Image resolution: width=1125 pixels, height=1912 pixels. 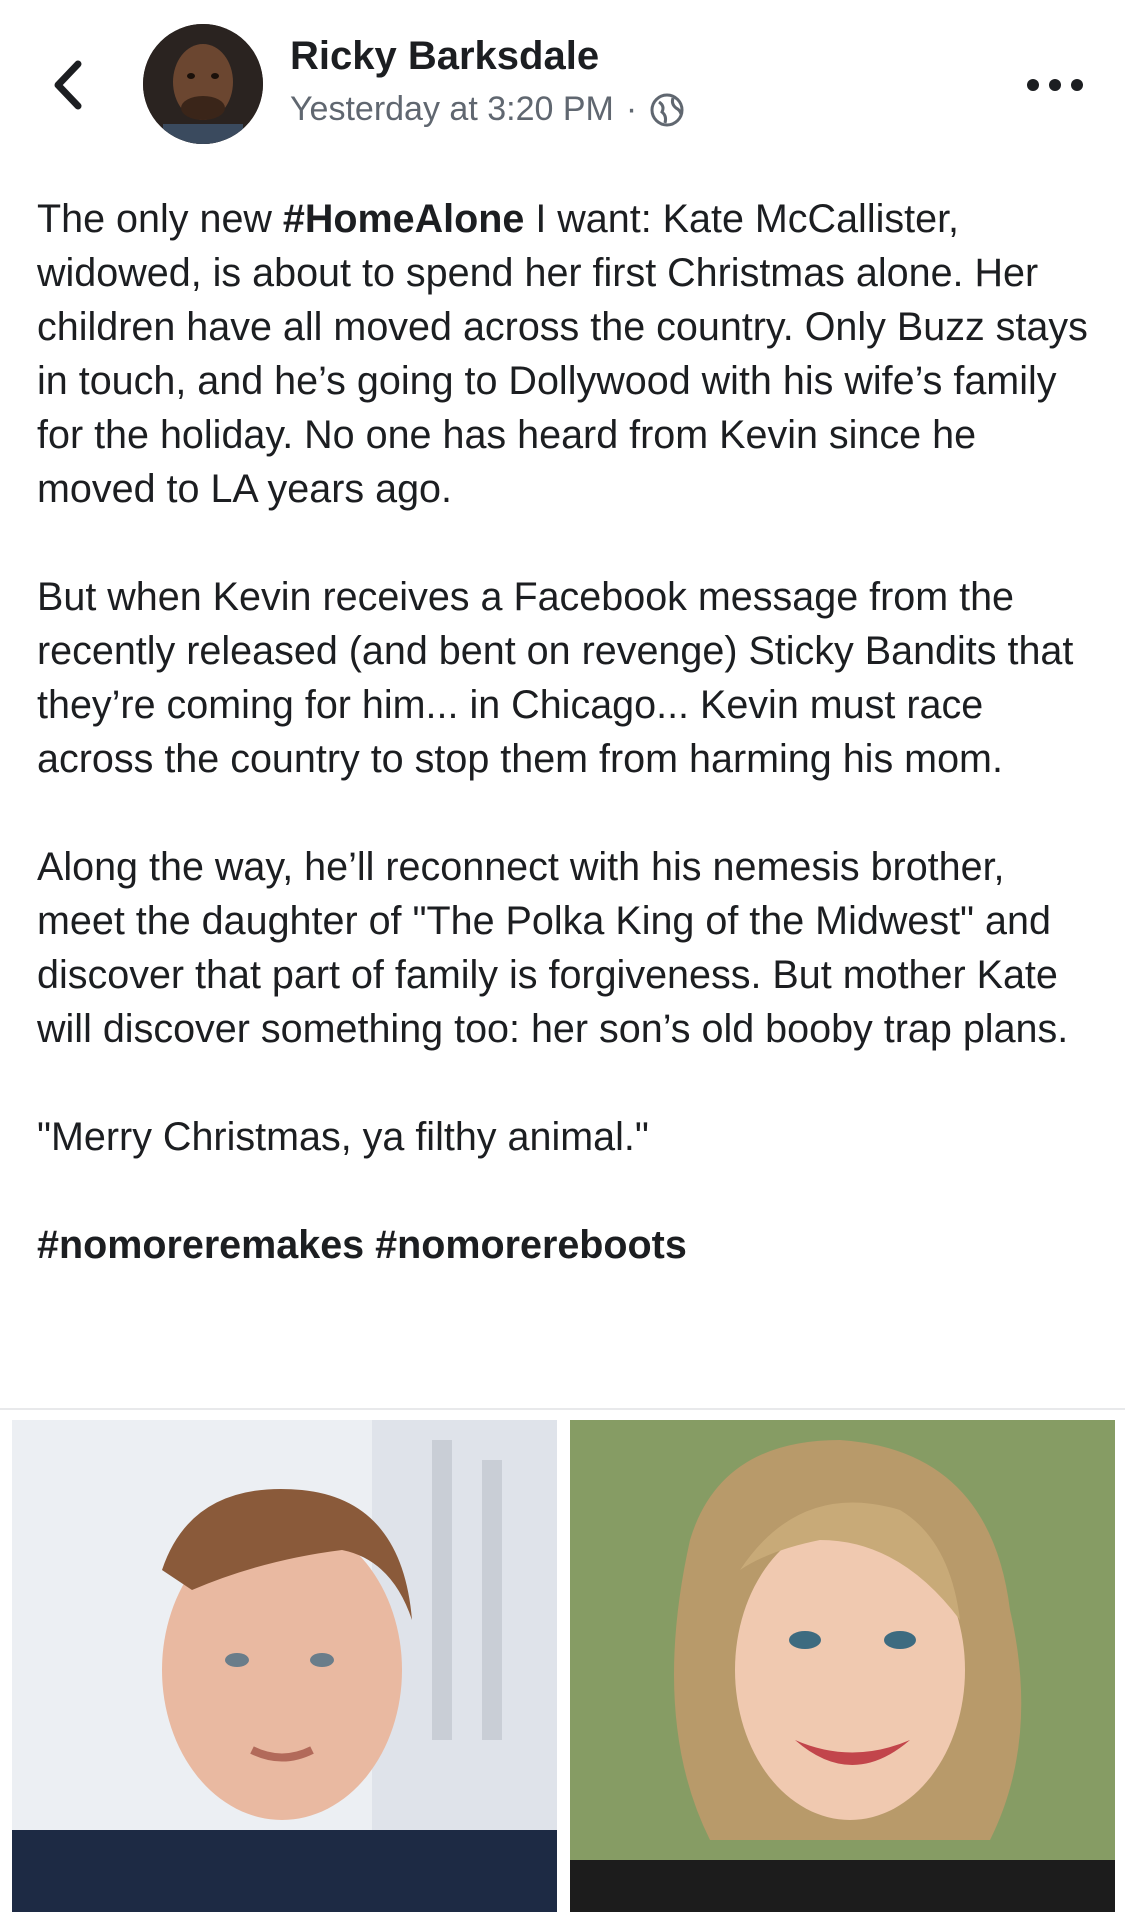 What do you see at coordinates (403, 219) in the screenshot?
I see `hashtag-homealone: #HomeAlone` at bounding box center [403, 219].